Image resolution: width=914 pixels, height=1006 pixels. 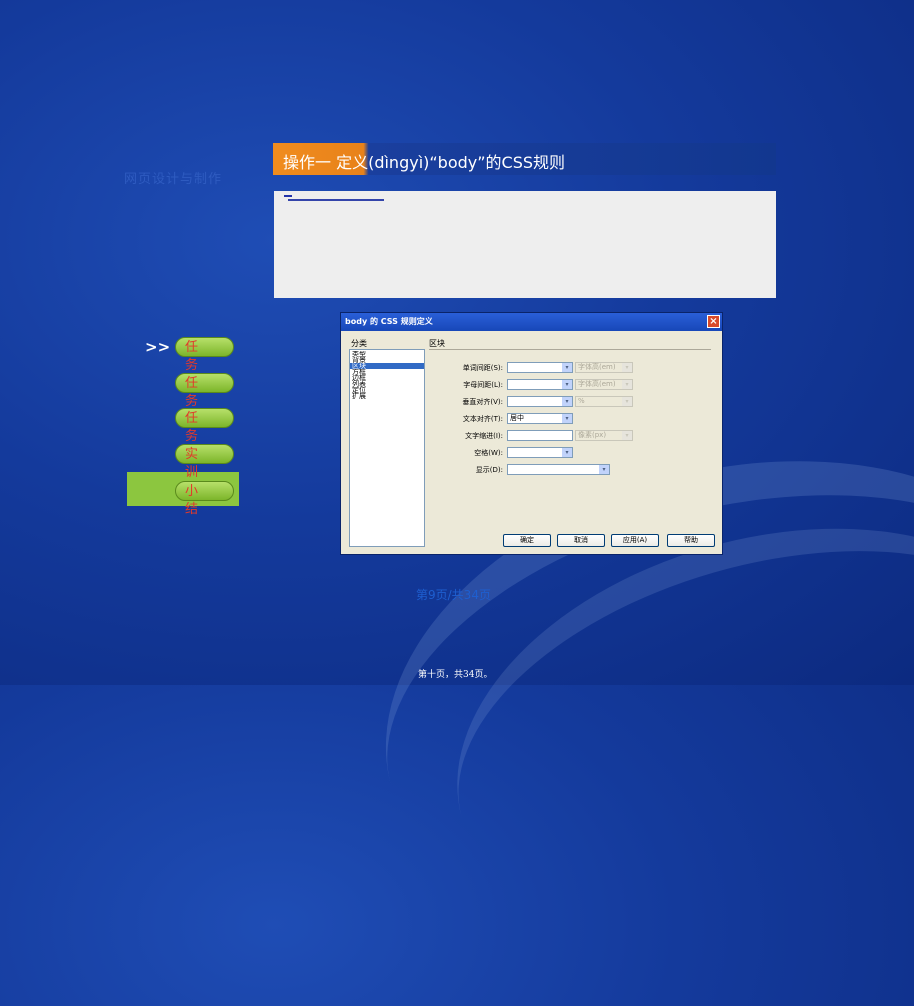 I want to click on whitespace-select: ▾, so click(x=540, y=452).